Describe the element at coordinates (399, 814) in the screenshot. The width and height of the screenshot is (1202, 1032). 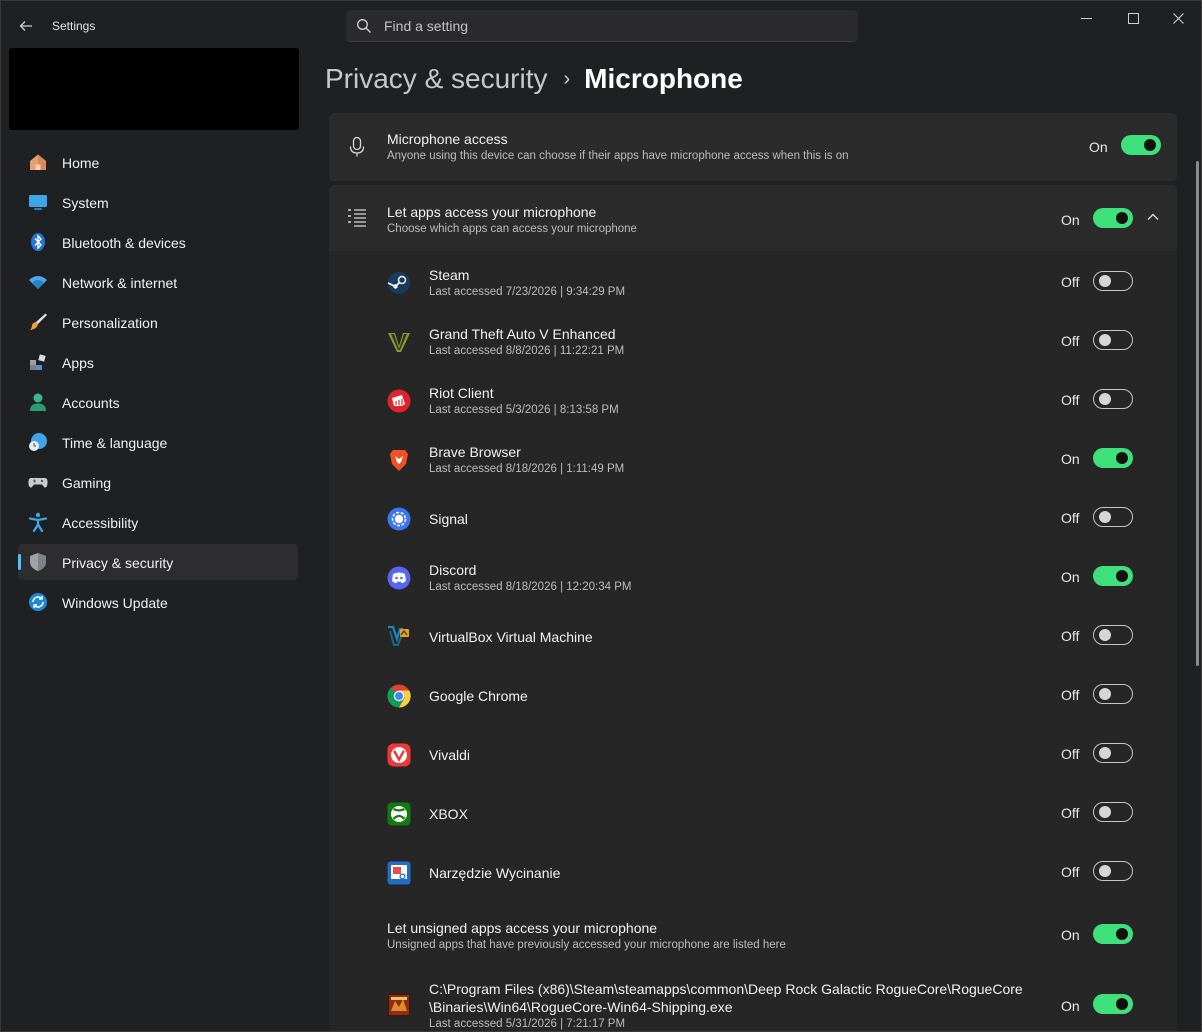
I see `xbox-icon` at that location.